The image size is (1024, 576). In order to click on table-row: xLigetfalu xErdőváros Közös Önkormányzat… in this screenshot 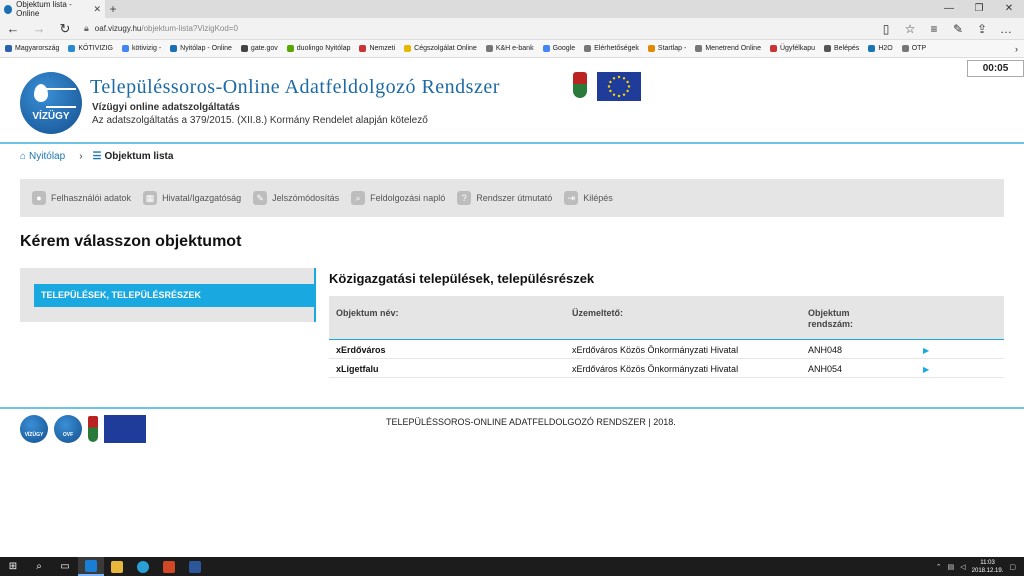, I will do `click(666, 368)`.